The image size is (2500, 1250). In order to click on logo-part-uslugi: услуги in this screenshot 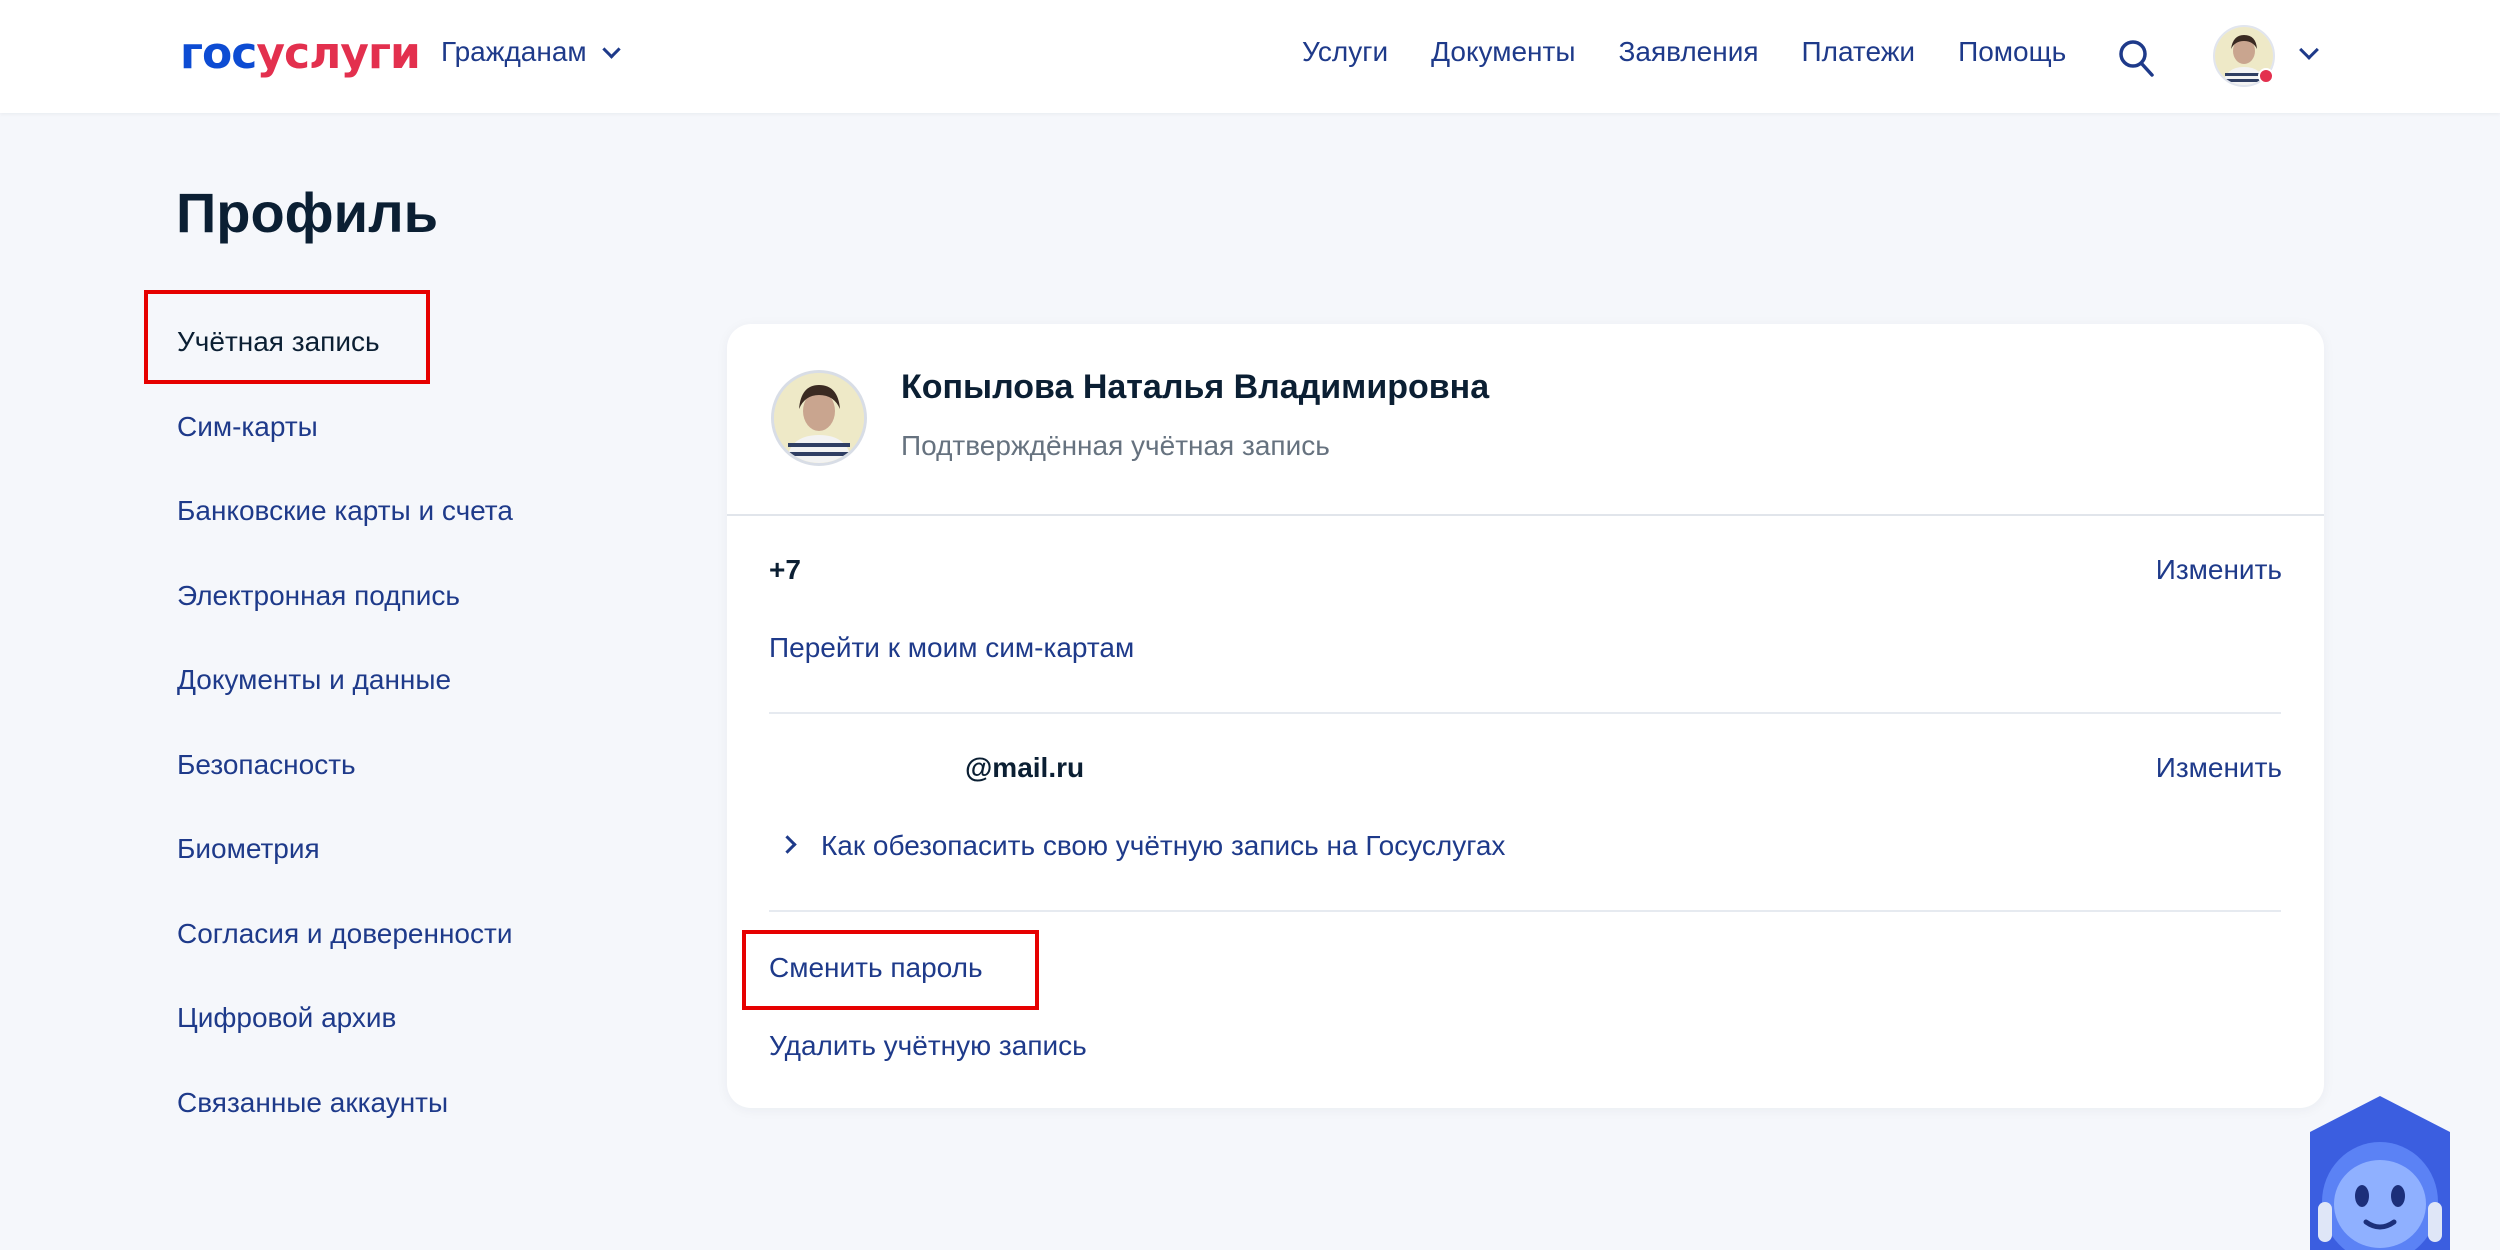, I will do `click(338, 53)`.